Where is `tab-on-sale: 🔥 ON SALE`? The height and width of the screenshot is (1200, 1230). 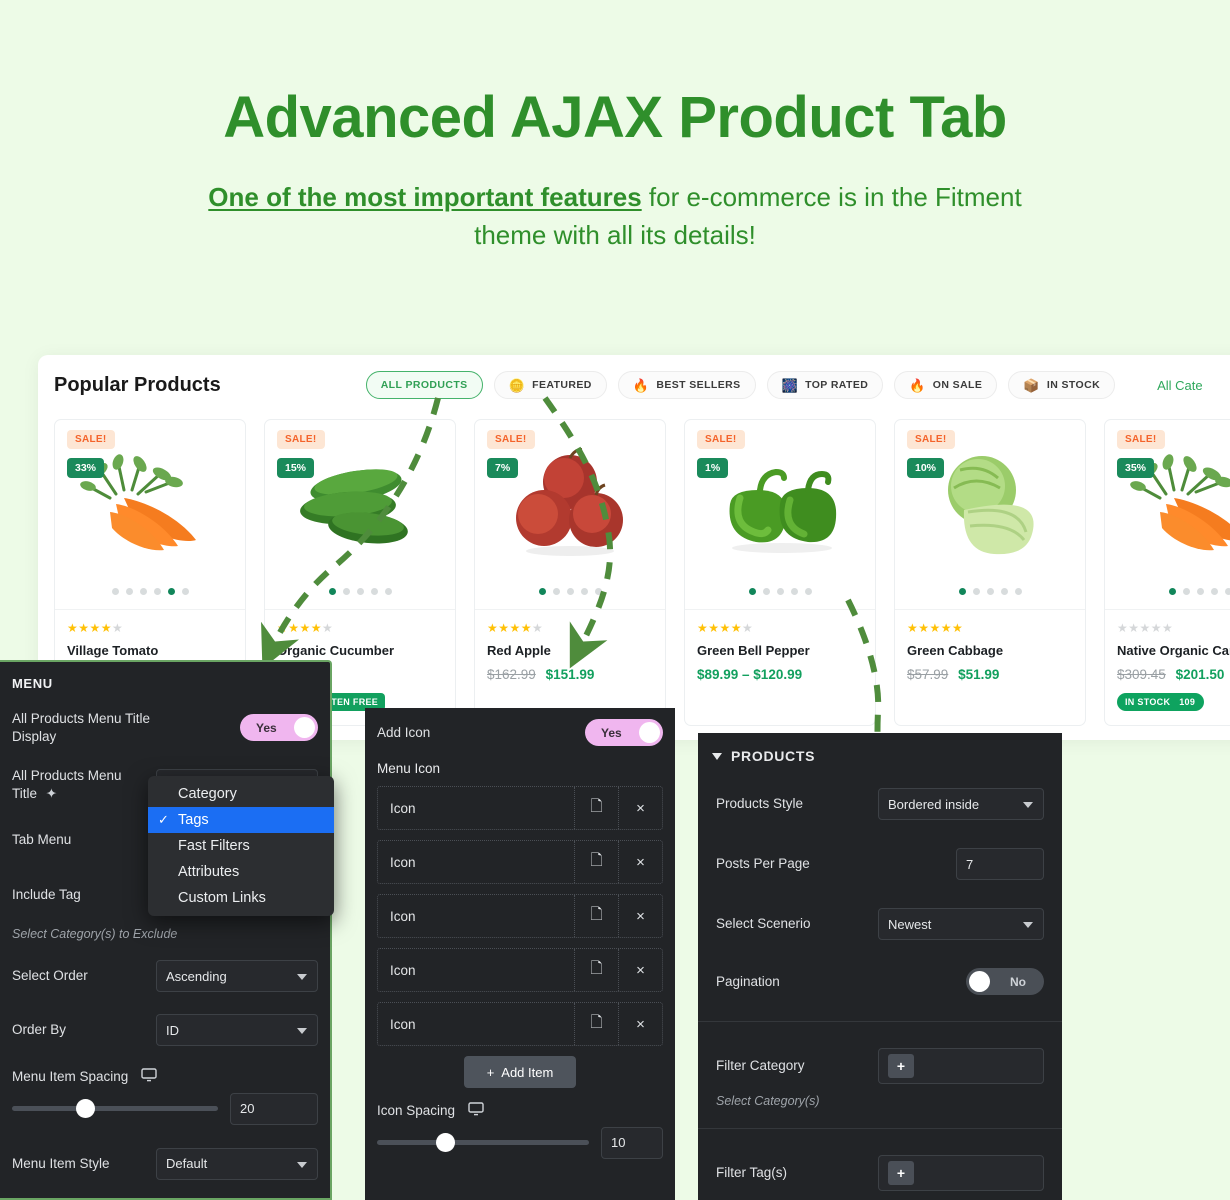 tab-on-sale: 🔥 ON SALE is located at coordinates (946, 385).